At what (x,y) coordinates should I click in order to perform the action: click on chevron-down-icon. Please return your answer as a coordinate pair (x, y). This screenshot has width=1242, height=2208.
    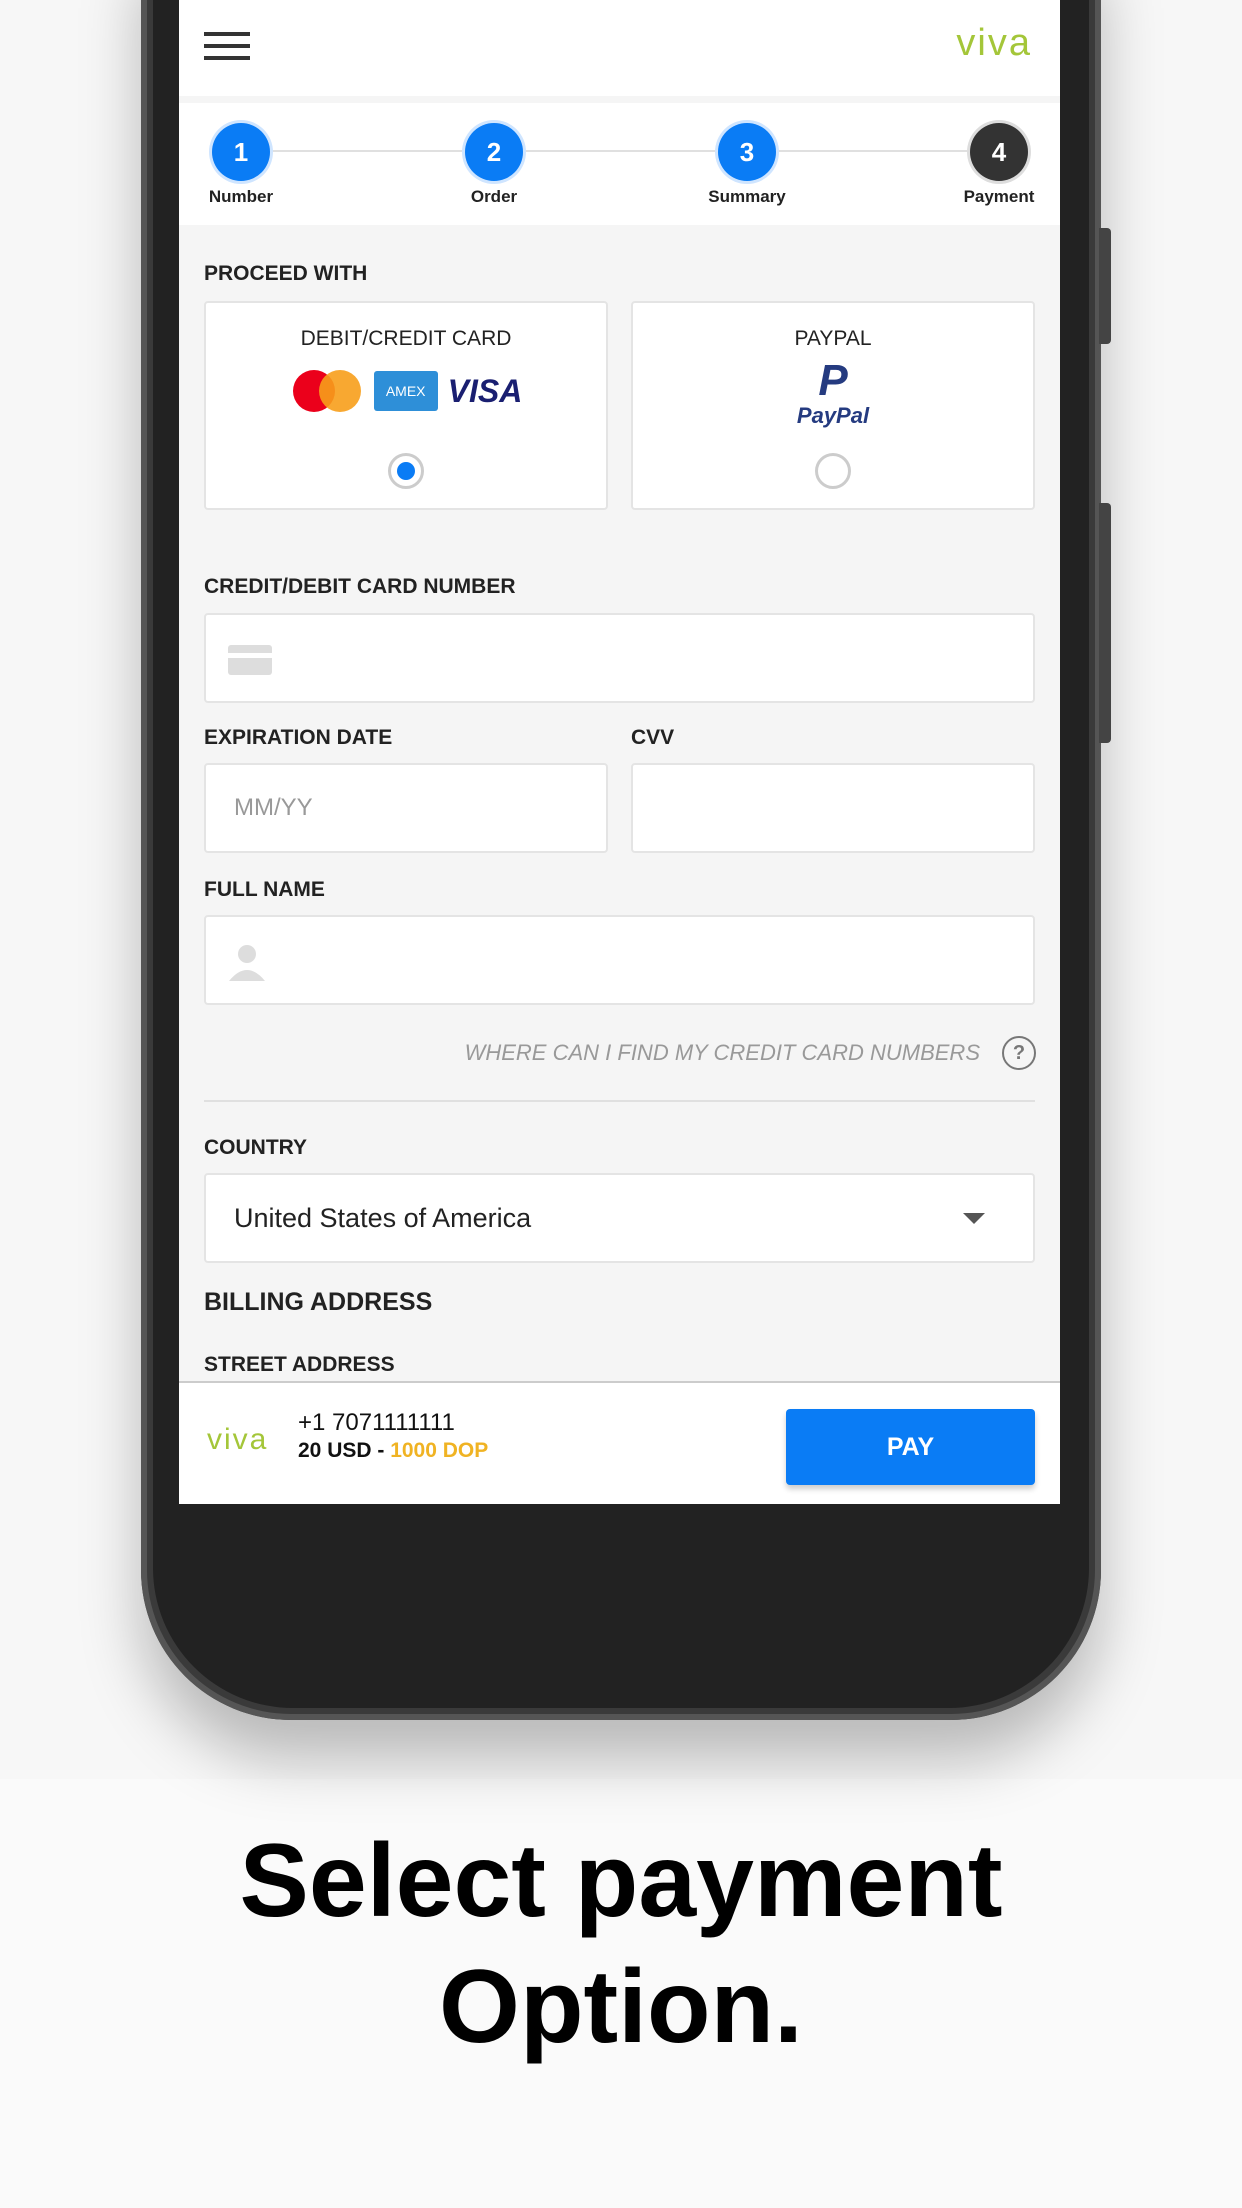
    Looking at the image, I should click on (974, 1218).